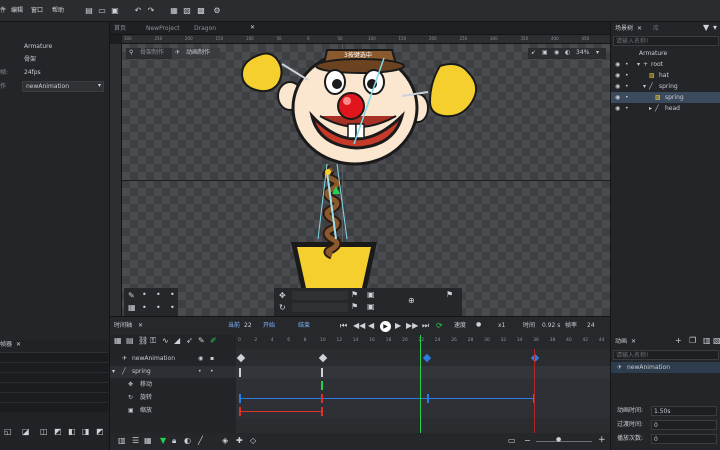  Describe the element at coordinates (44, 432) in the screenshot. I see `ease-out-icon: ◫` at that location.